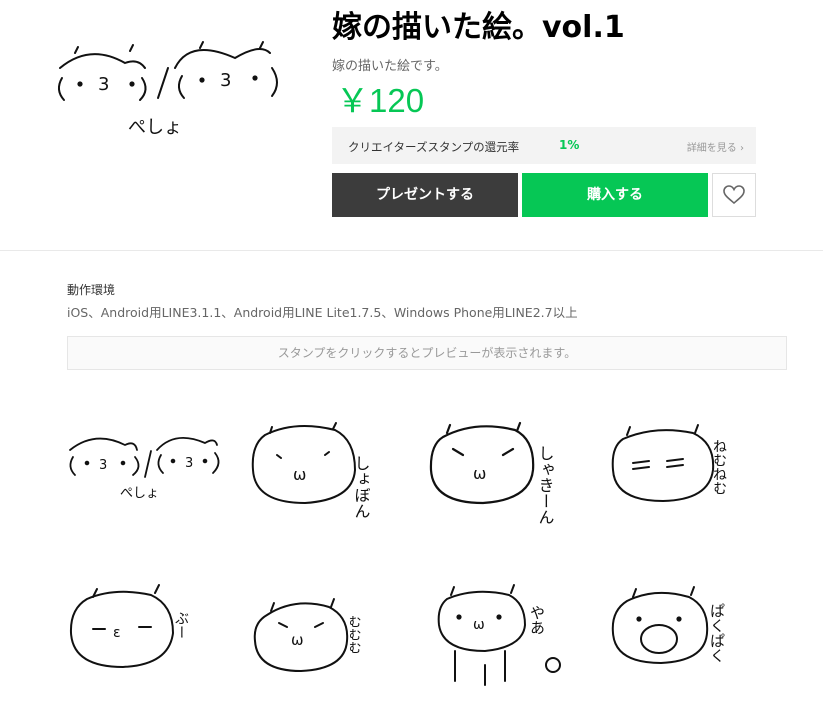 The width and height of the screenshot is (823, 709). What do you see at coordinates (145, 465) in the screenshot?
I see `sticker-item: 3 3 ぺしょ` at bounding box center [145, 465].